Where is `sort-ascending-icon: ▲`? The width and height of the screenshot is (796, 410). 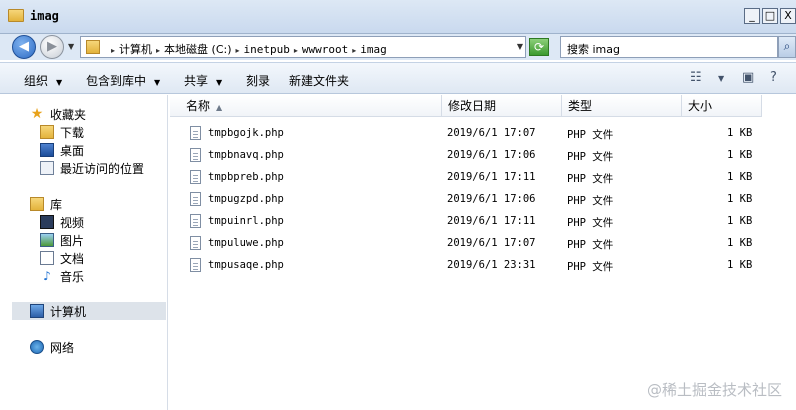
sort-ascending-icon: ▲ is located at coordinates (219, 107).